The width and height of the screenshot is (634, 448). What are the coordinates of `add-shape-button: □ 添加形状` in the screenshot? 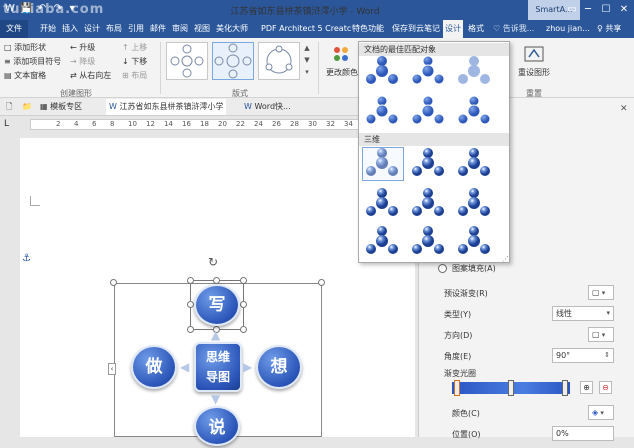 It's located at (25, 47).